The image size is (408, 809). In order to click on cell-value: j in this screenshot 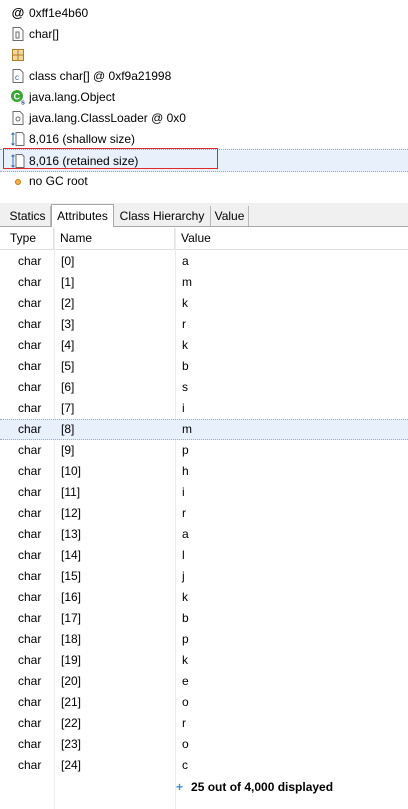, I will do `click(183, 576)`.